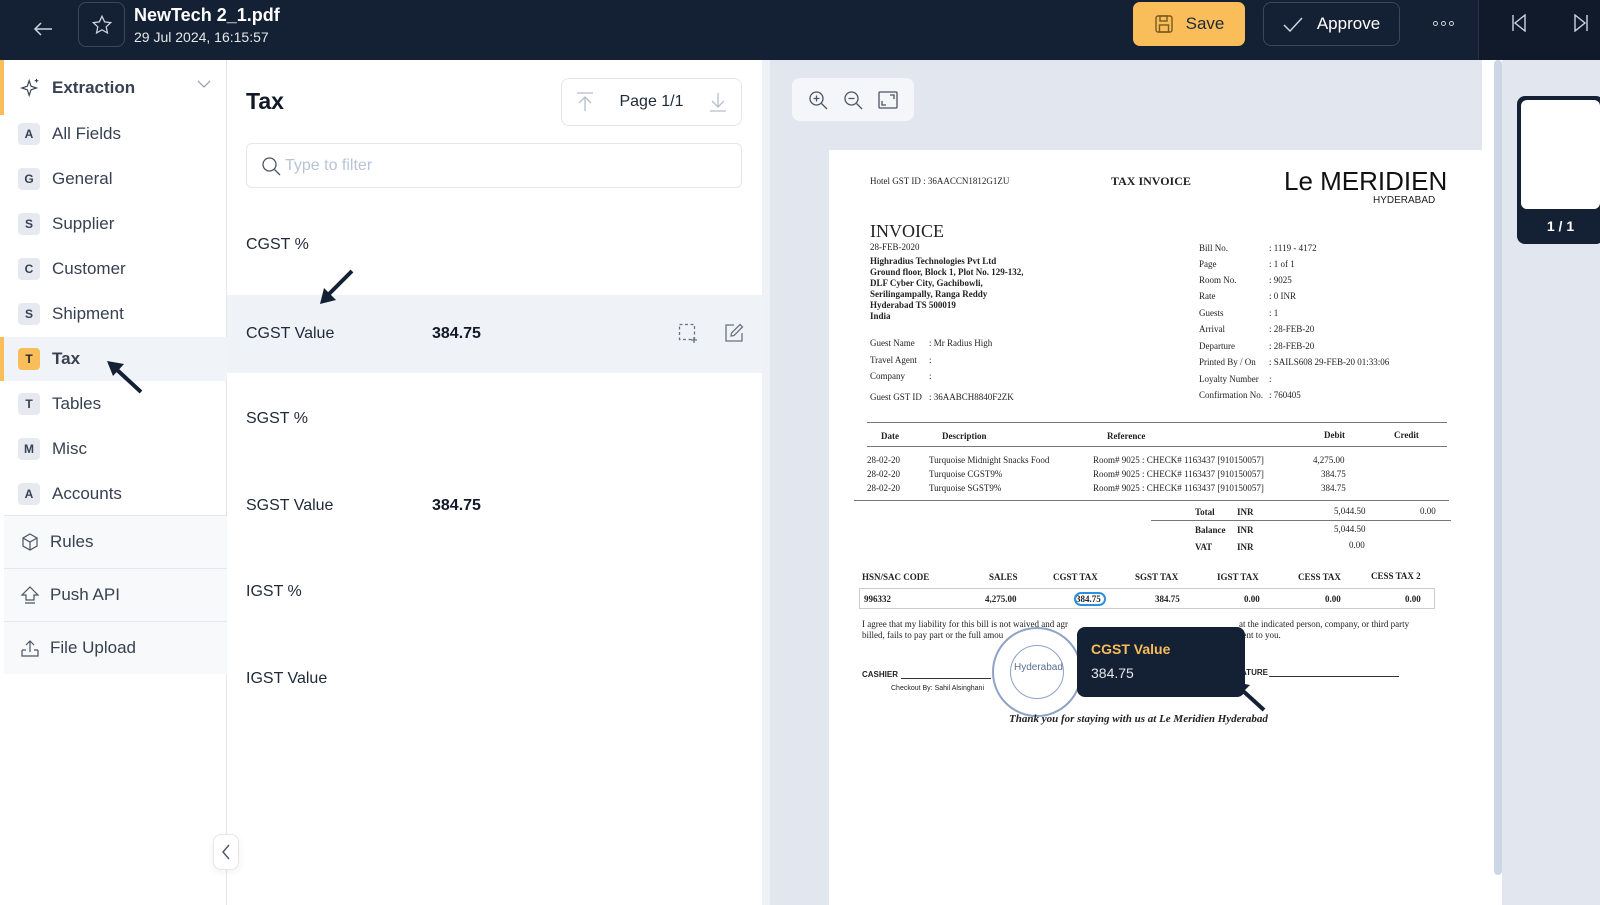  Describe the element at coordinates (1334, 676) in the screenshot. I see `signature-line` at that location.